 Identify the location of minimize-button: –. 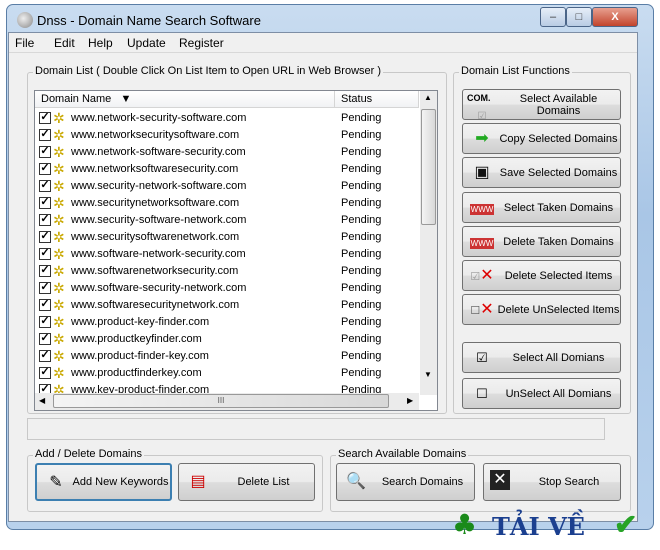
(553, 17).